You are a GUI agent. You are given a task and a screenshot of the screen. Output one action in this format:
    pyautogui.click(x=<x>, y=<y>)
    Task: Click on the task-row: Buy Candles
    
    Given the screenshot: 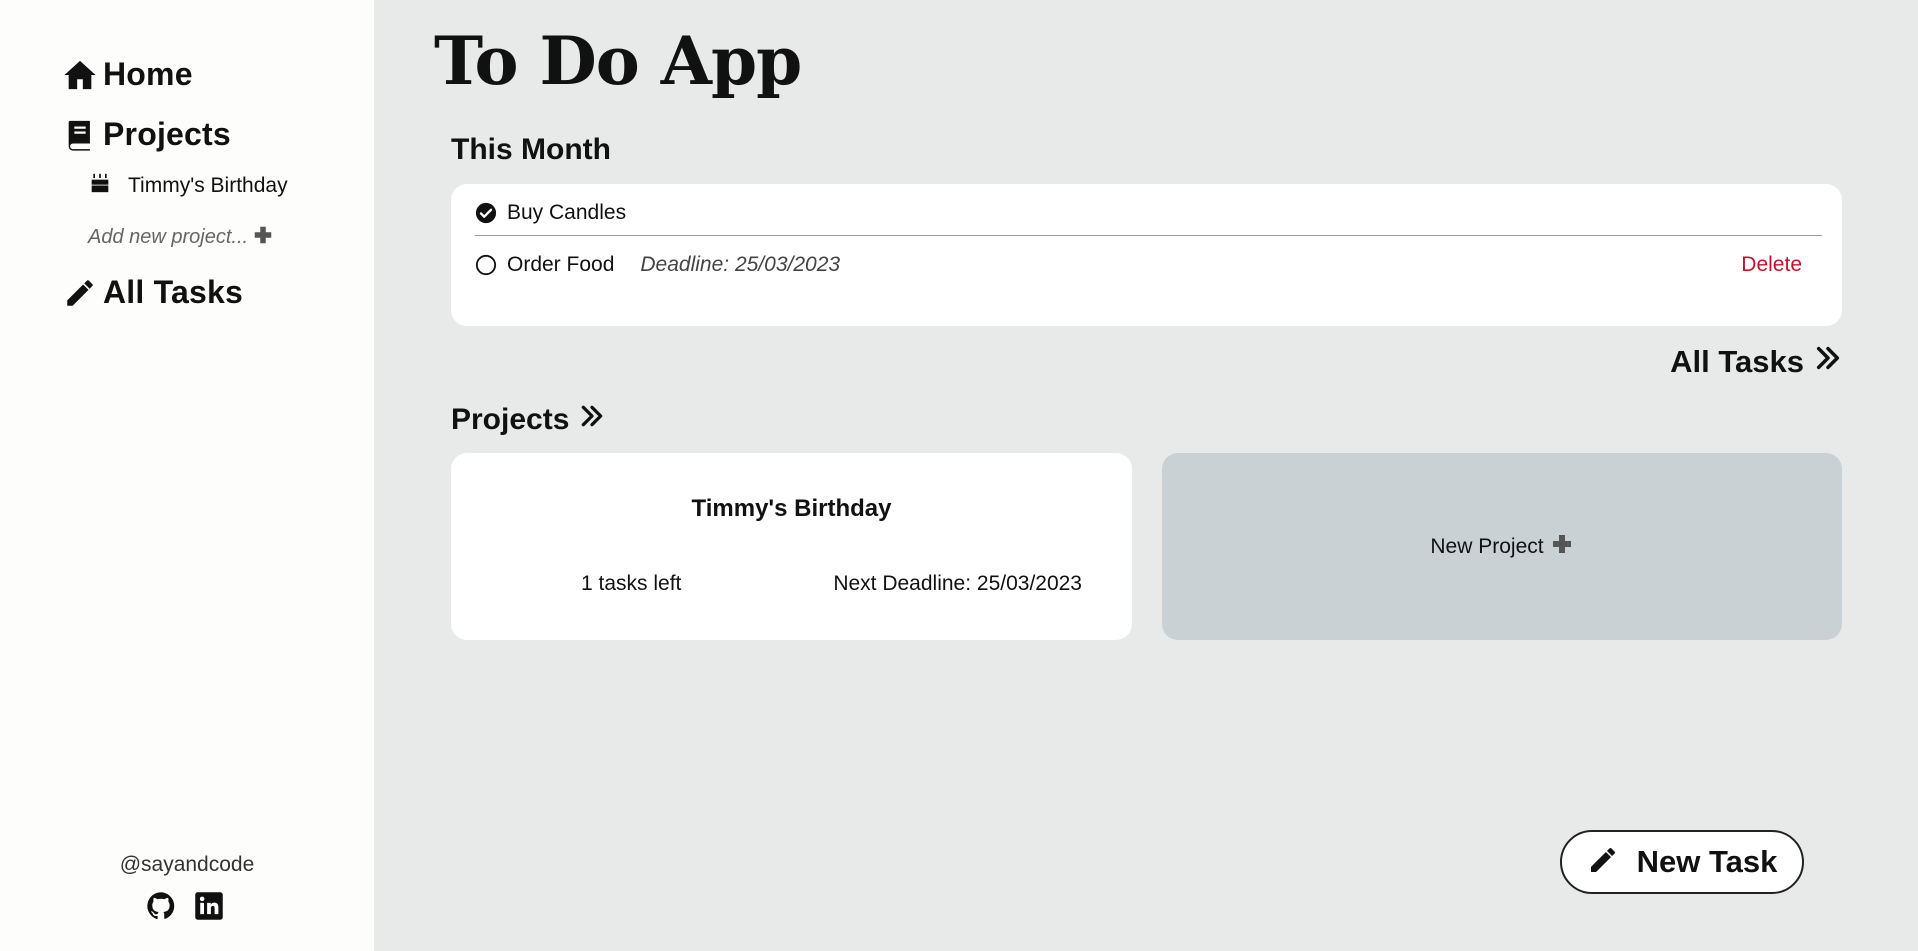 What is the action you would take?
    pyautogui.click(x=1148, y=213)
    